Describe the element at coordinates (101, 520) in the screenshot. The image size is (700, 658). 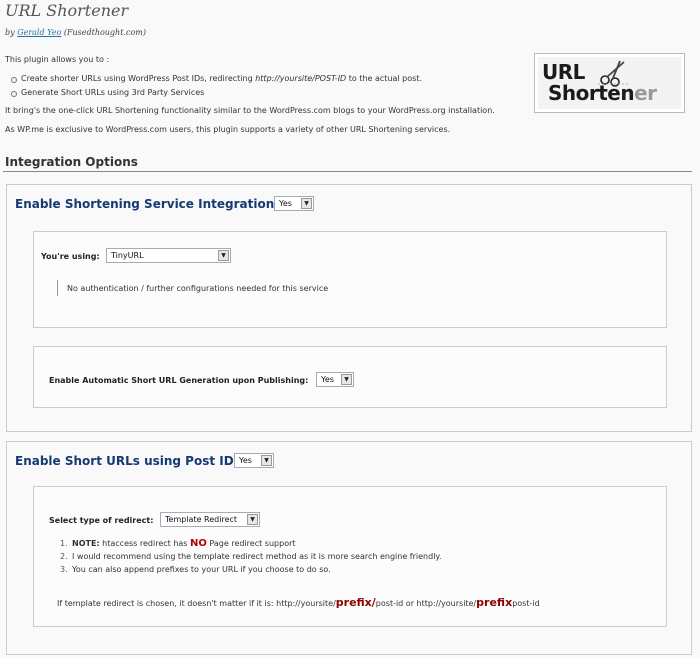
I see `redirect-type-label: Select type of redirect:` at that location.